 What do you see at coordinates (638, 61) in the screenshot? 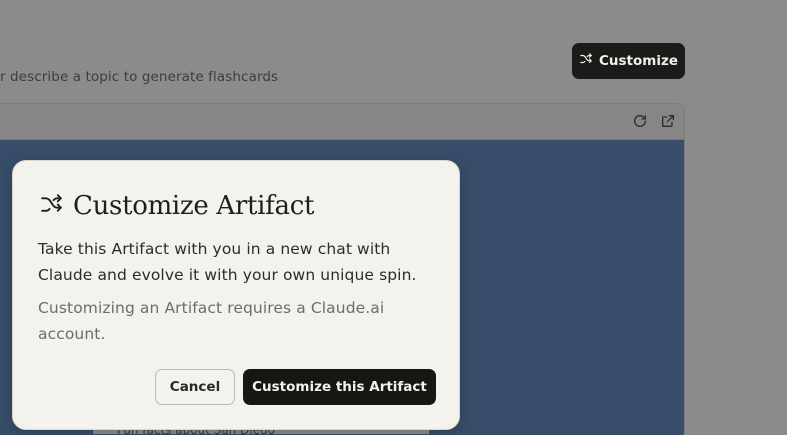
I see `customize-button-label: Customize` at bounding box center [638, 61].